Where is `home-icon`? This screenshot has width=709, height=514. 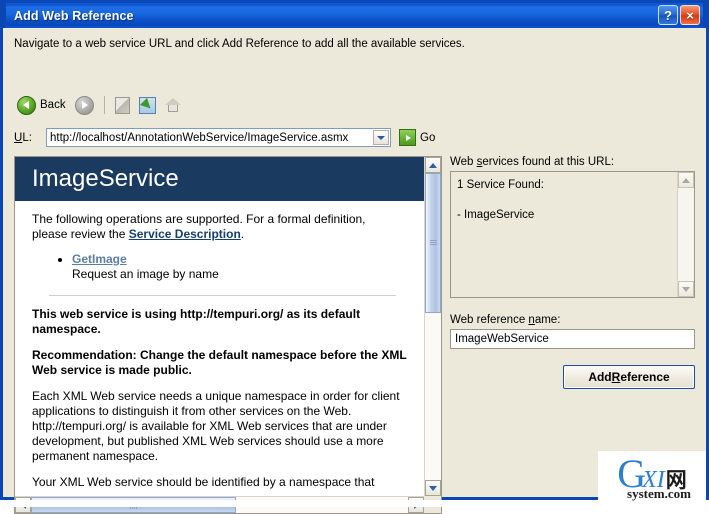 home-icon is located at coordinates (172, 105).